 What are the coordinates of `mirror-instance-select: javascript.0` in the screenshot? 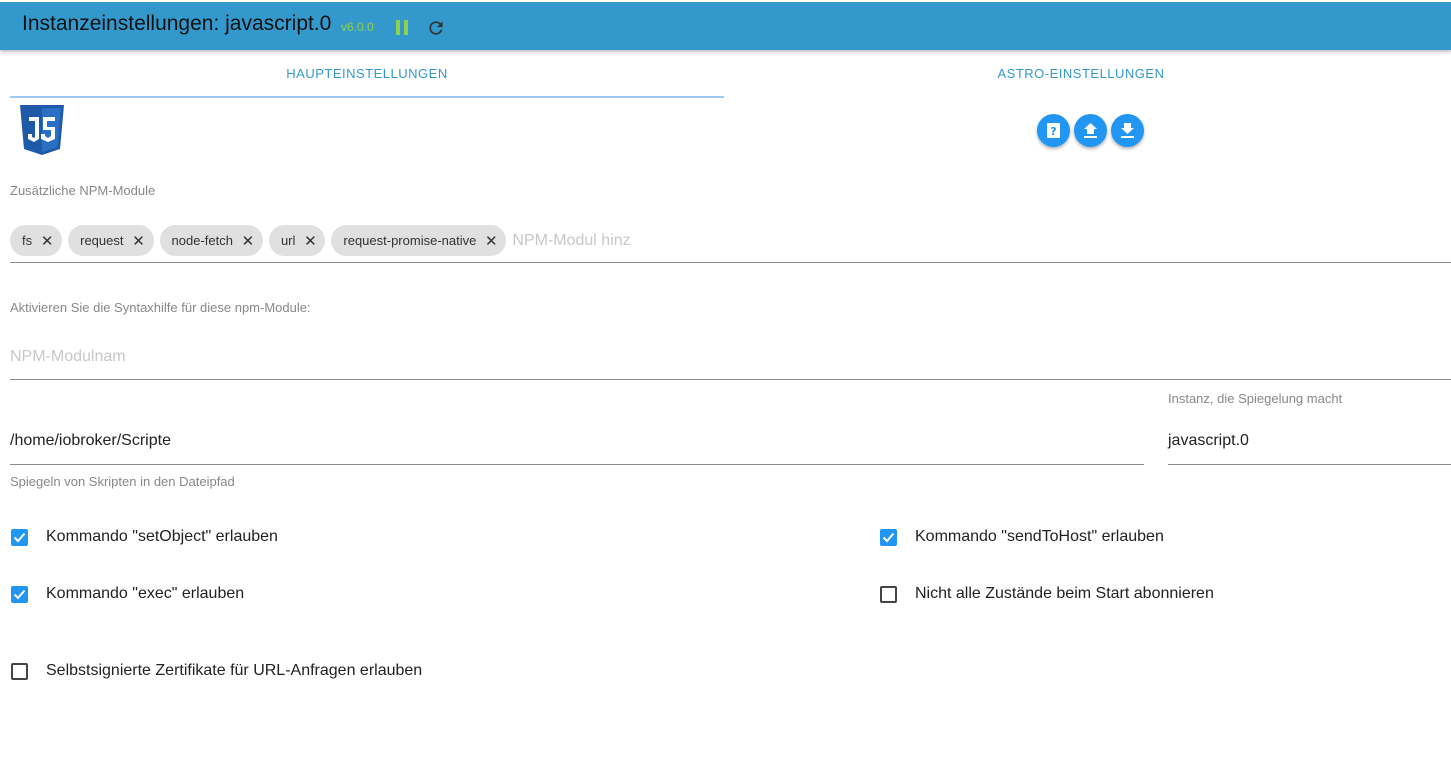 It's located at (1208, 441).